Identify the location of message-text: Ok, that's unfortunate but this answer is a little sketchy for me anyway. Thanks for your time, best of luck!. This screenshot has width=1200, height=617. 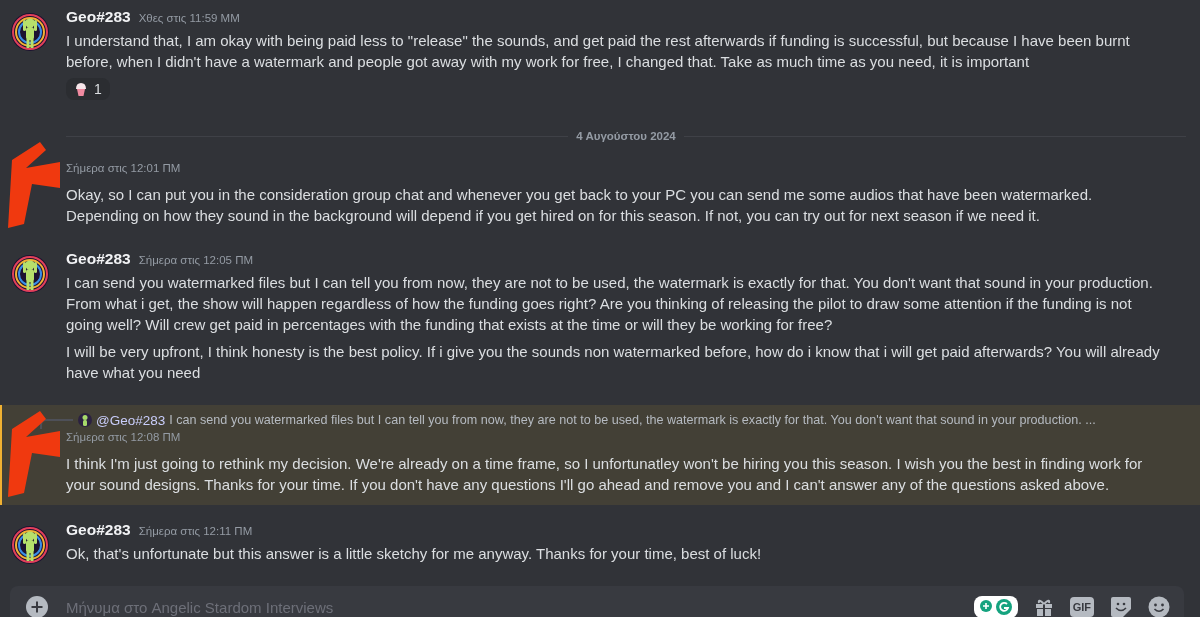
(414, 554).